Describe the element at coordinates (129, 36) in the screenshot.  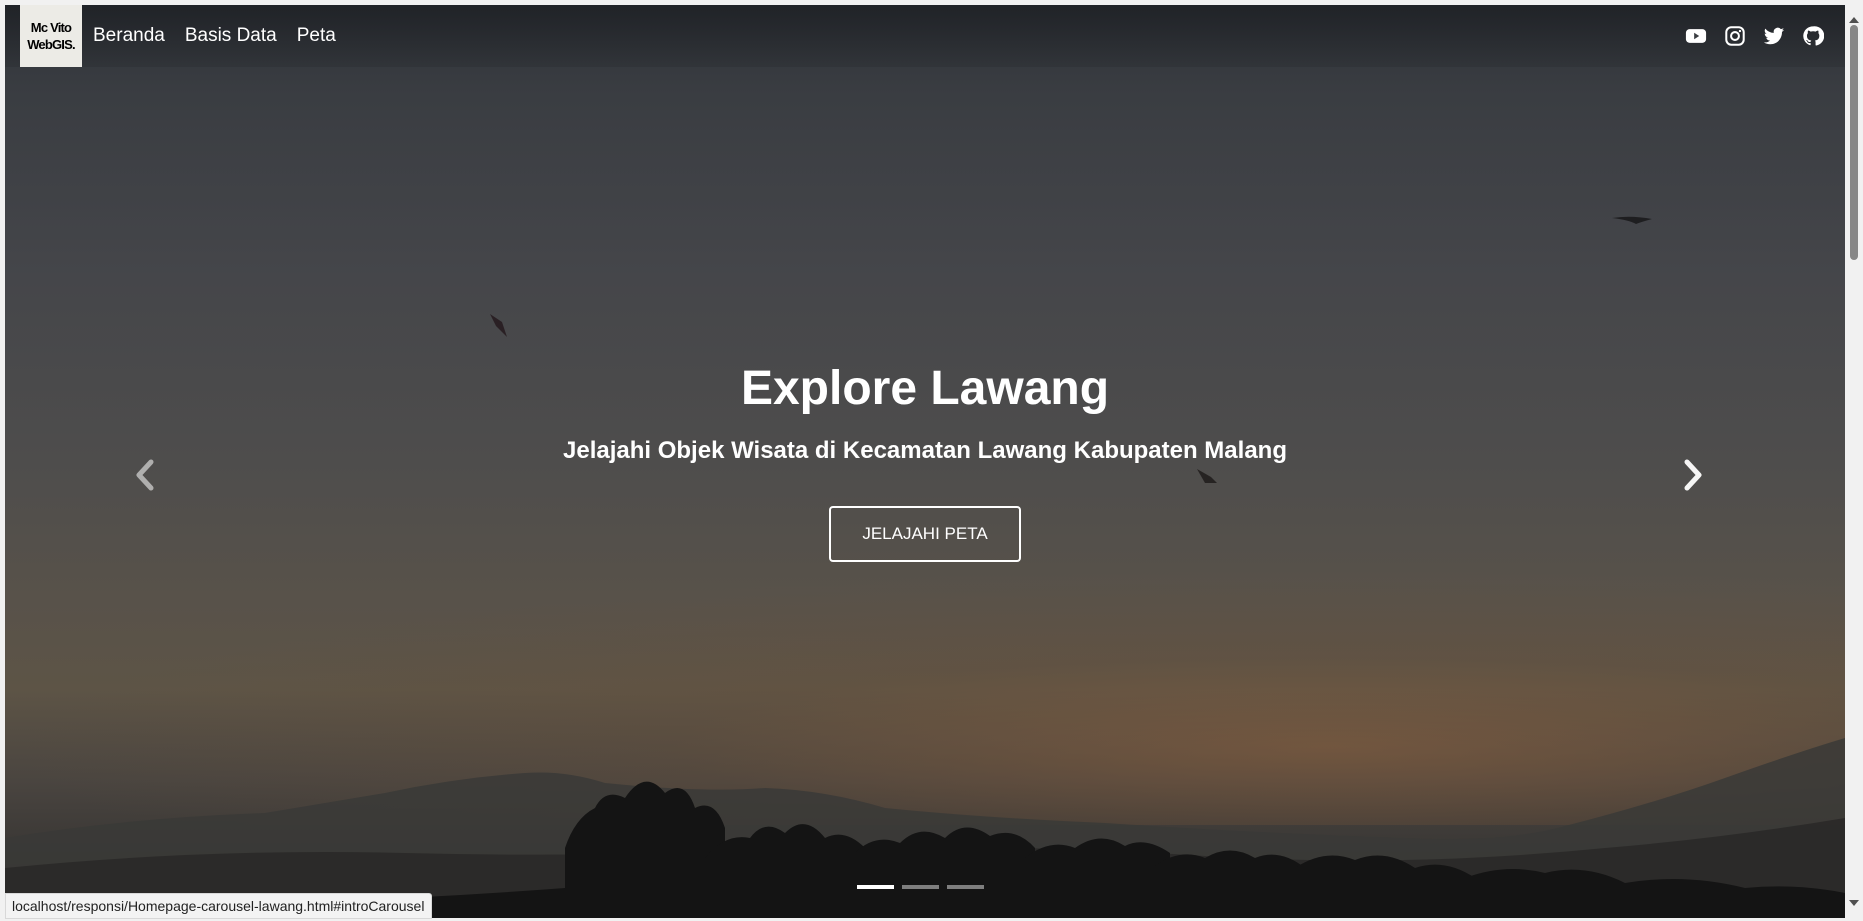
I see `nav-item-beranda: Beranda` at that location.